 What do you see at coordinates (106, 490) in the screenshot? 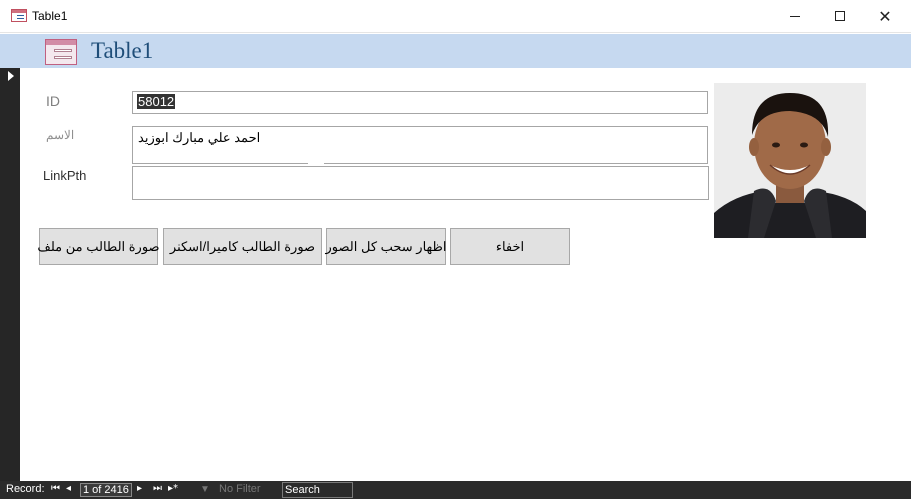
I see `record-position-input: 1 of 2416` at bounding box center [106, 490].